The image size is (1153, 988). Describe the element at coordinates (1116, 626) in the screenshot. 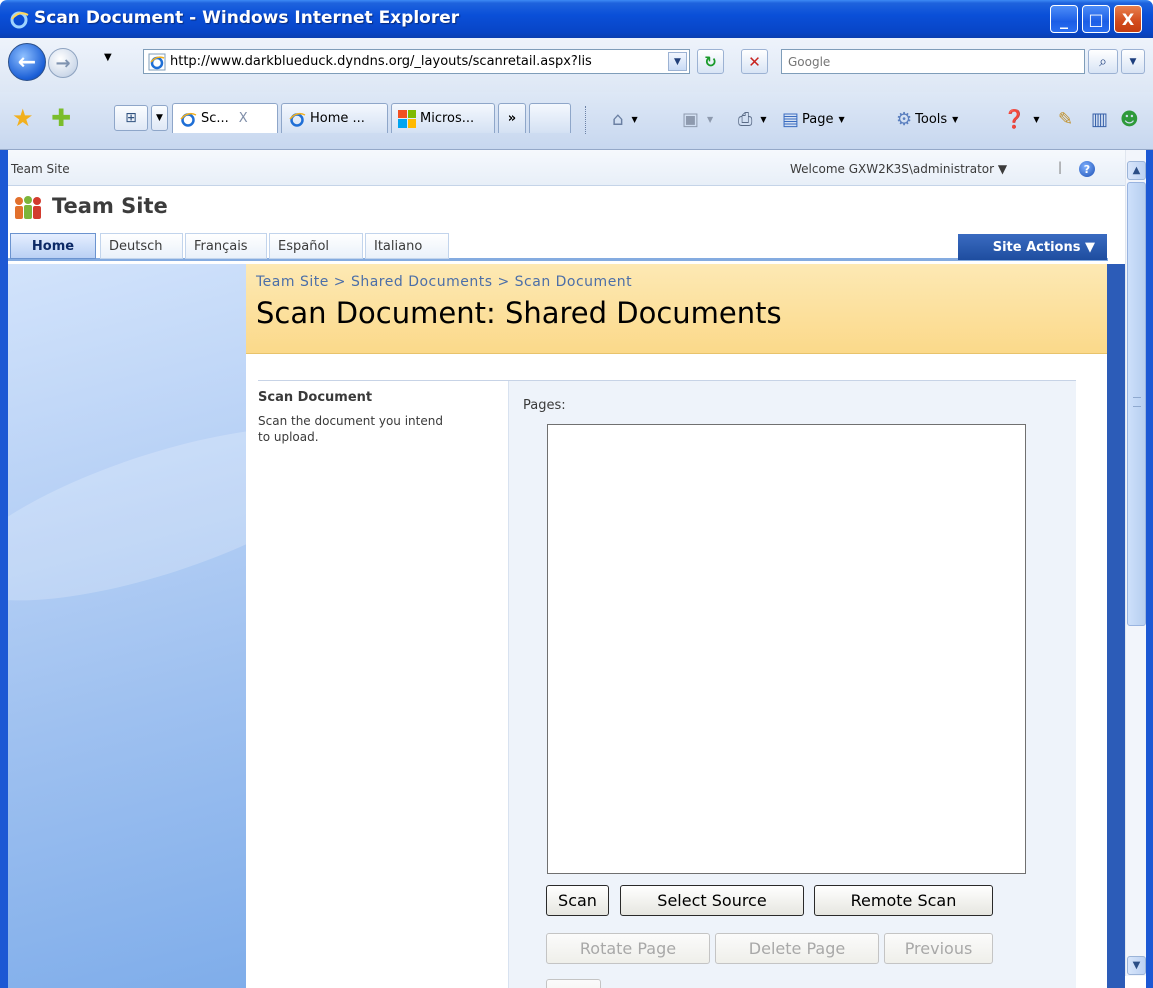

I see `page-right-border` at that location.